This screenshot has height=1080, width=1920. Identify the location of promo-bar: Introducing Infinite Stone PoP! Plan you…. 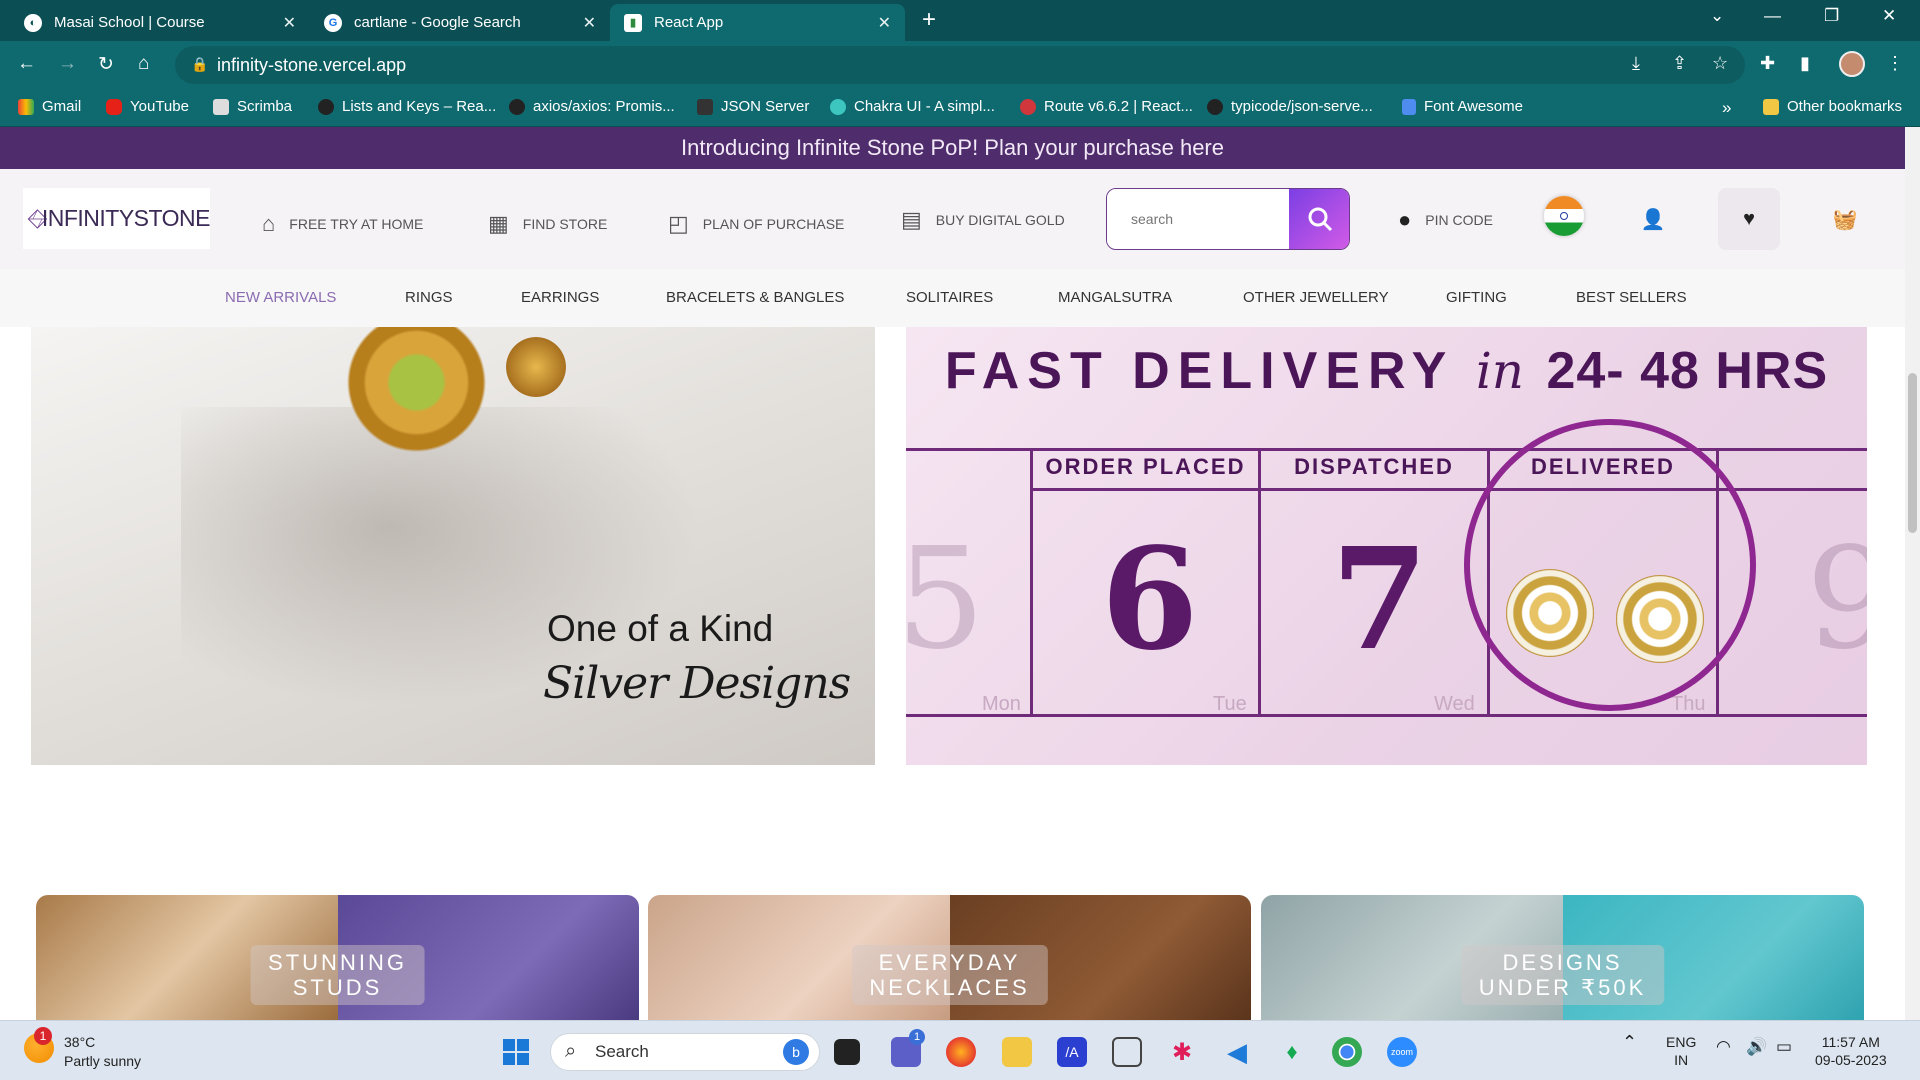
(952, 148).